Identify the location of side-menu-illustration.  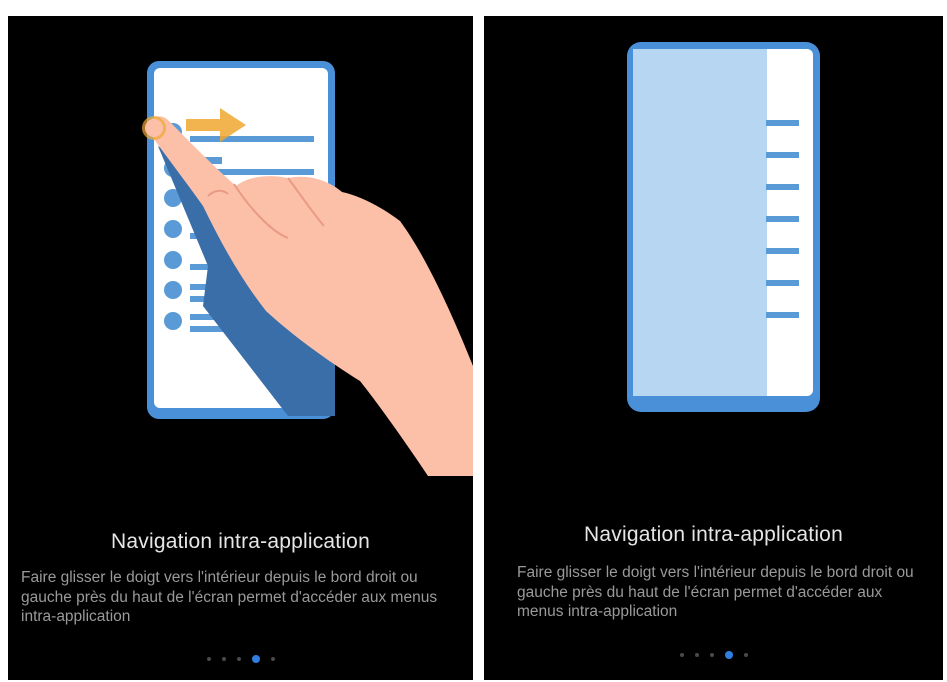
(723, 227).